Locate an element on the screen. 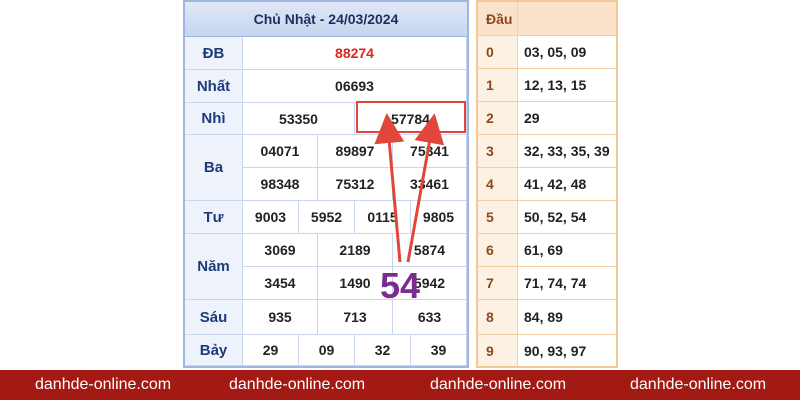  arrow-right is located at coordinates (425, 188).